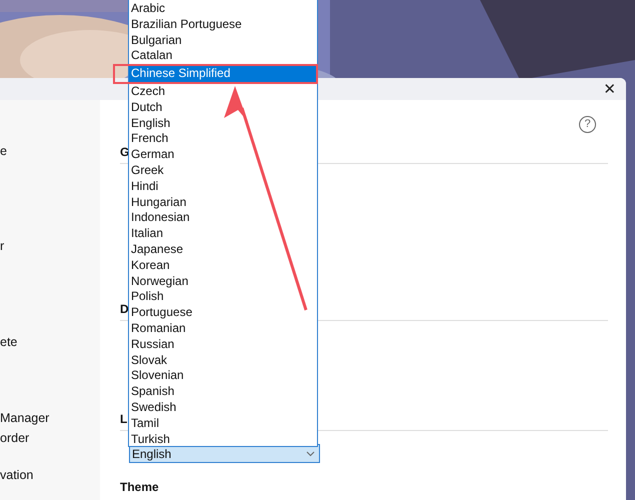 This screenshot has width=635, height=500. What do you see at coordinates (223, 170) in the screenshot?
I see `dropdown-option: Greek` at bounding box center [223, 170].